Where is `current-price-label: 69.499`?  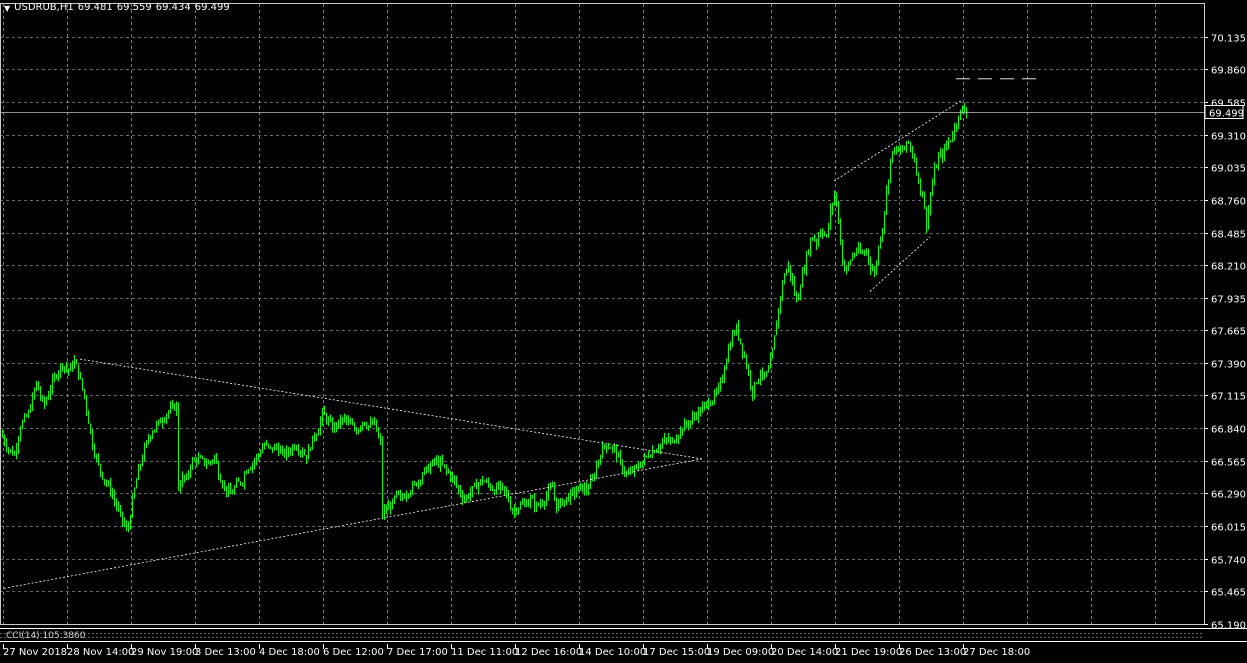
current-price-label: 69.499 is located at coordinates (1226, 114).